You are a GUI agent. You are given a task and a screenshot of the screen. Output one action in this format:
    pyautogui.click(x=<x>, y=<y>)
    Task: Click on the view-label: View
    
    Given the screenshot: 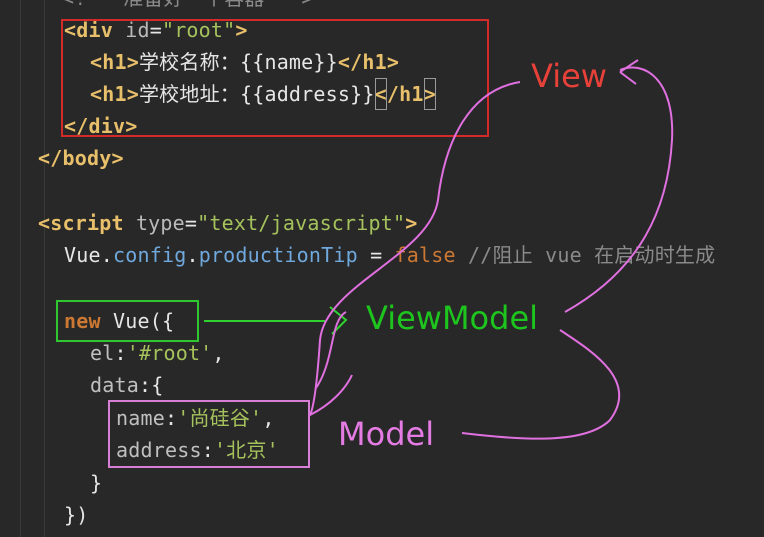 What is the action you would take?
    pyautogui.click(x=569, y=76)
    